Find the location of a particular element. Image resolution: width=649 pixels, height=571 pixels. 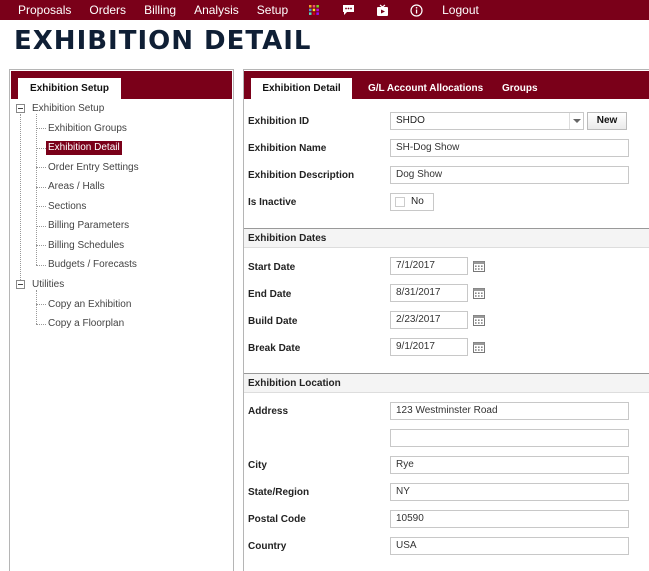

page-title: EXHIBITION DETAIL is located at coordinates (163, 41).